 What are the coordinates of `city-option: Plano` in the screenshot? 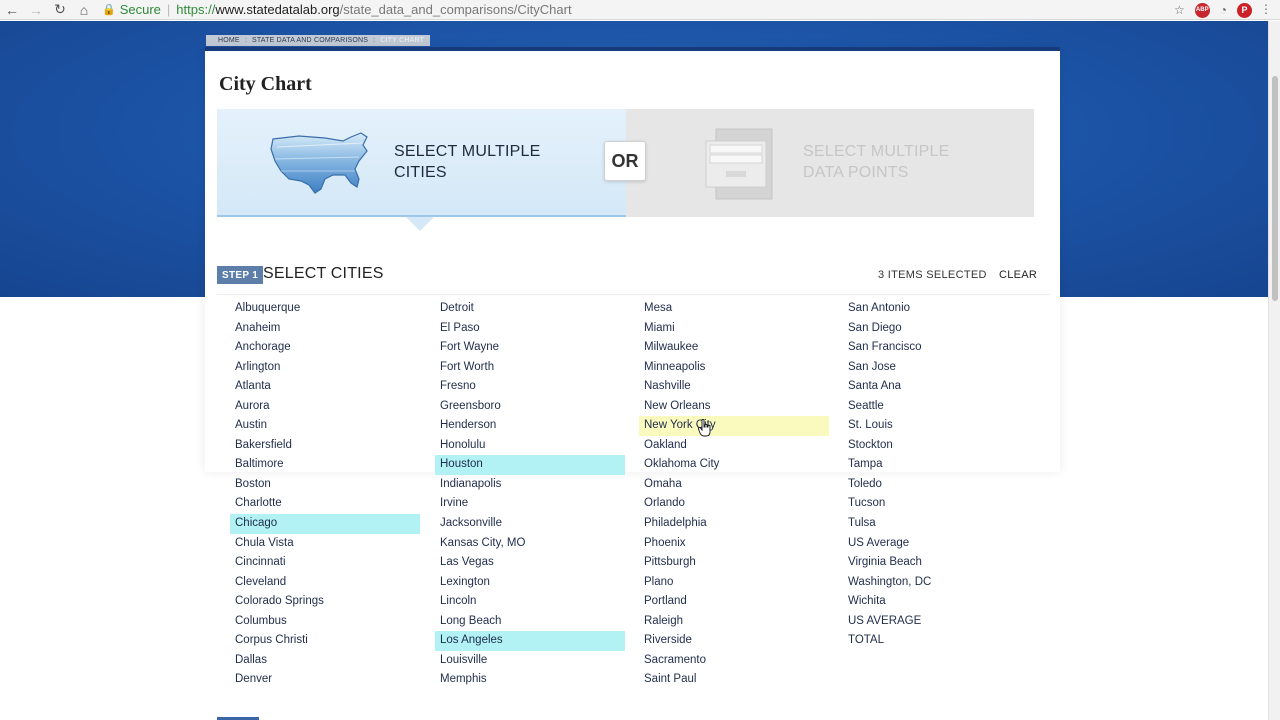 It's located at (734, 583).